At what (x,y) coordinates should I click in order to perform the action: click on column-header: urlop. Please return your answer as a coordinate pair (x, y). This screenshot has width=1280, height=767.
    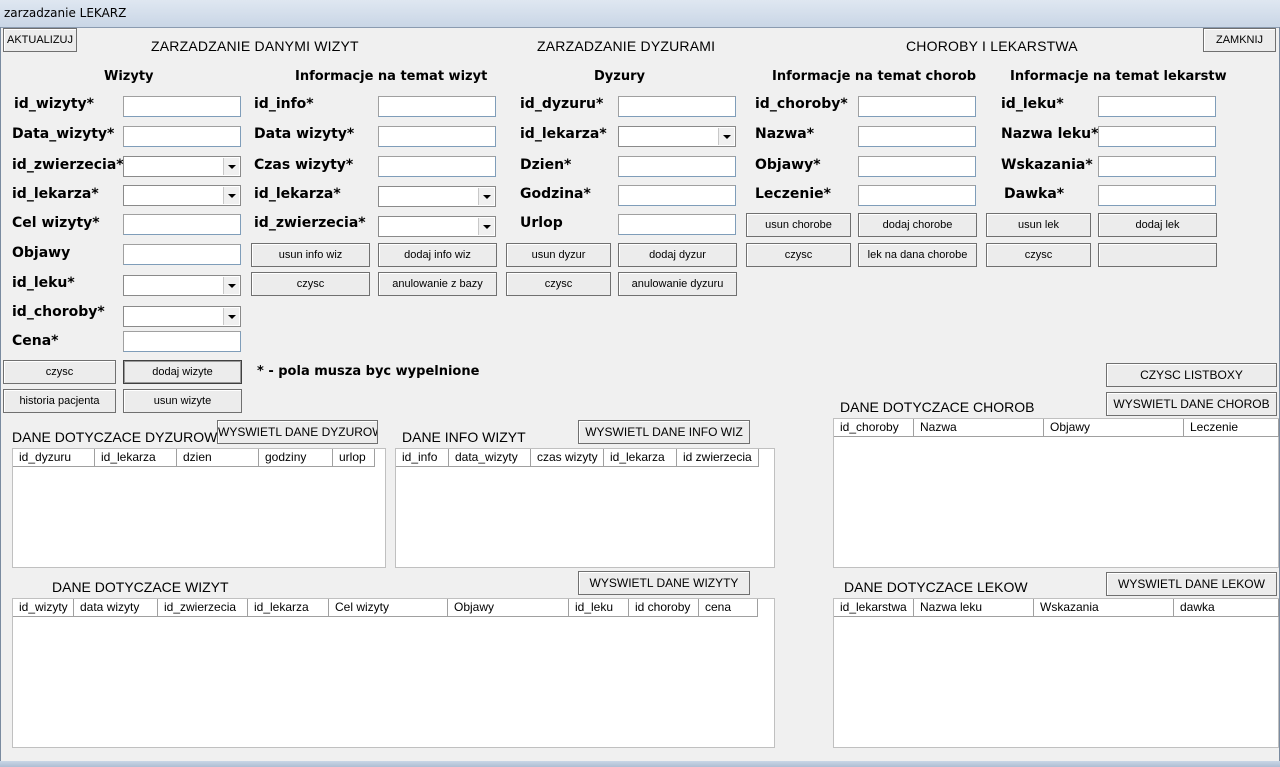
    Looking at the image, I should click on (354, 458).